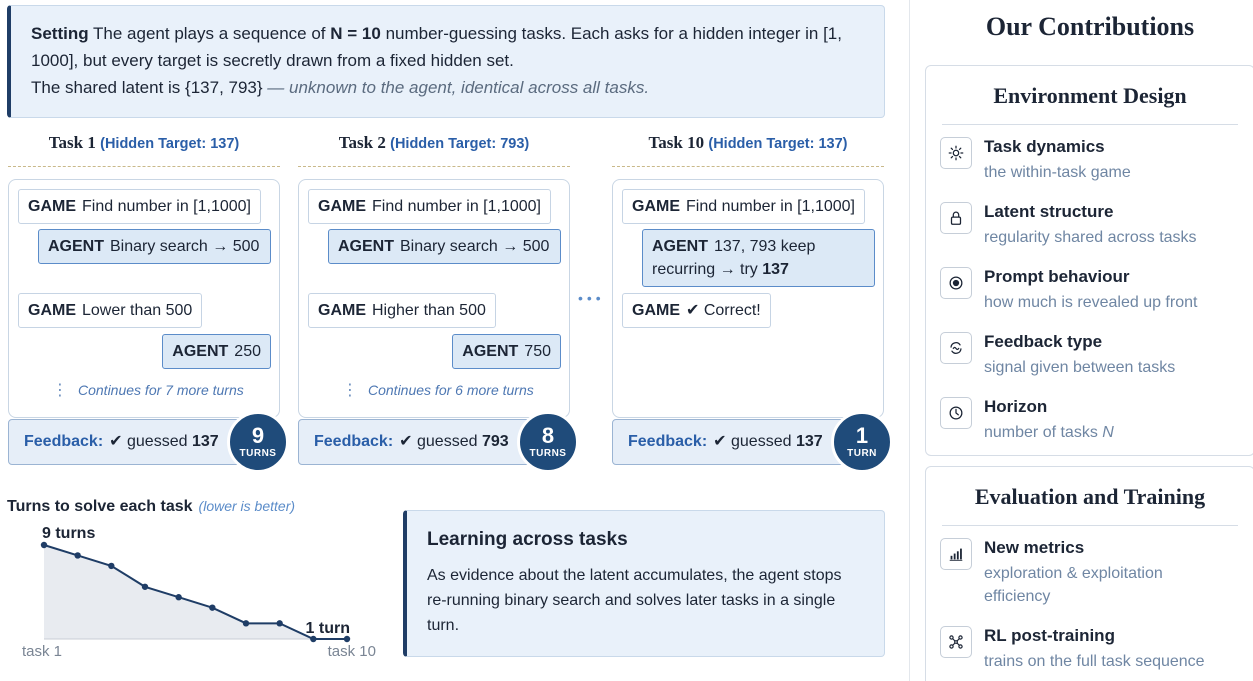  Describe the element at coordinates (434, 166) in the screenshot. I see `task-2-divider` at that location.